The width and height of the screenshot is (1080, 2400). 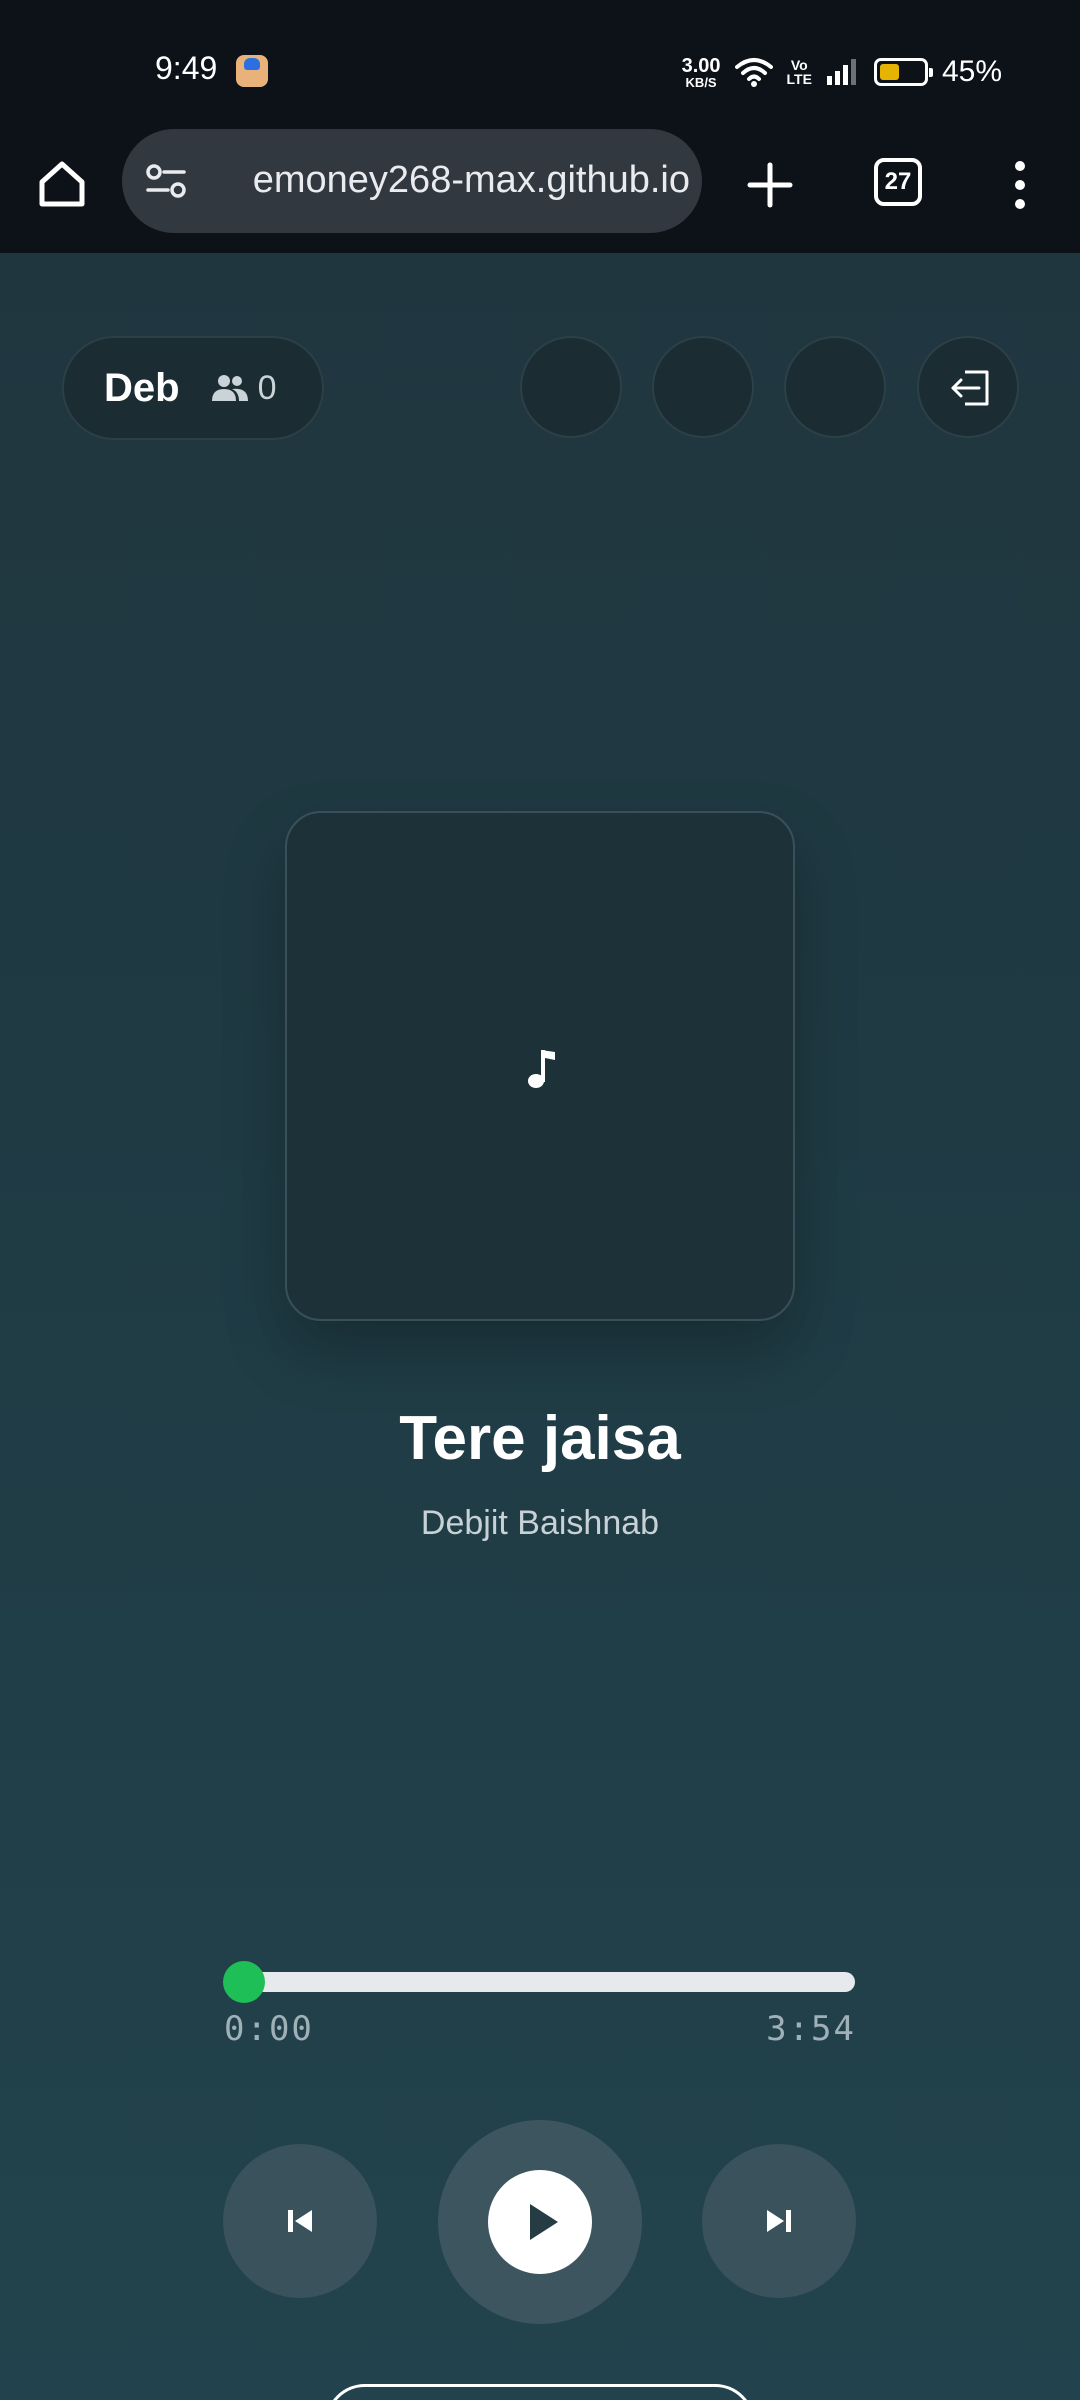 What do you see at coordinates (889, 72) in the screenshot?
I see `battery-fill` at bounding box center [889, 72].